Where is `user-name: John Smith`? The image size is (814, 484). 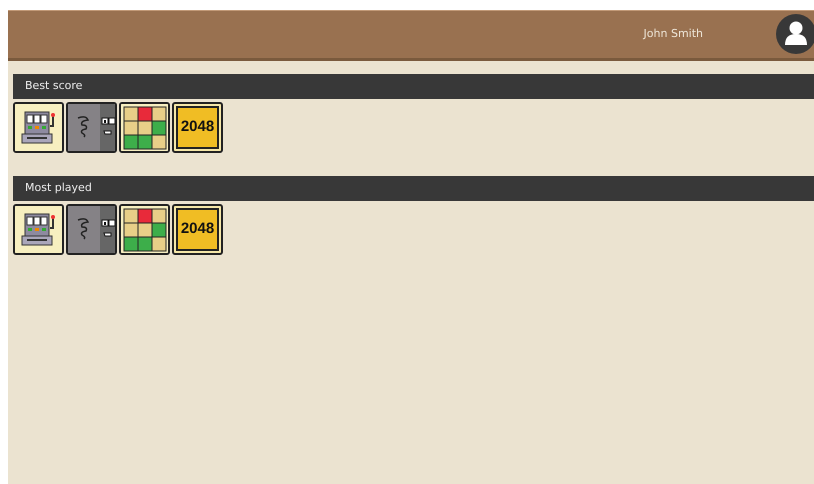 user-name: John Smith is located at coordinates (673, 34).